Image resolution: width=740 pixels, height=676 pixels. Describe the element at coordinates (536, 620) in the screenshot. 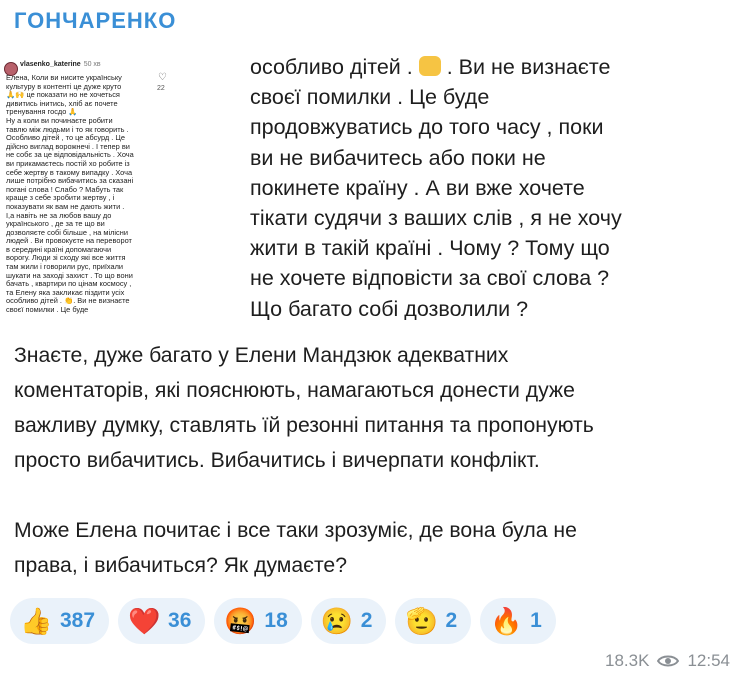

I see `reaction-count: 1` at that location.